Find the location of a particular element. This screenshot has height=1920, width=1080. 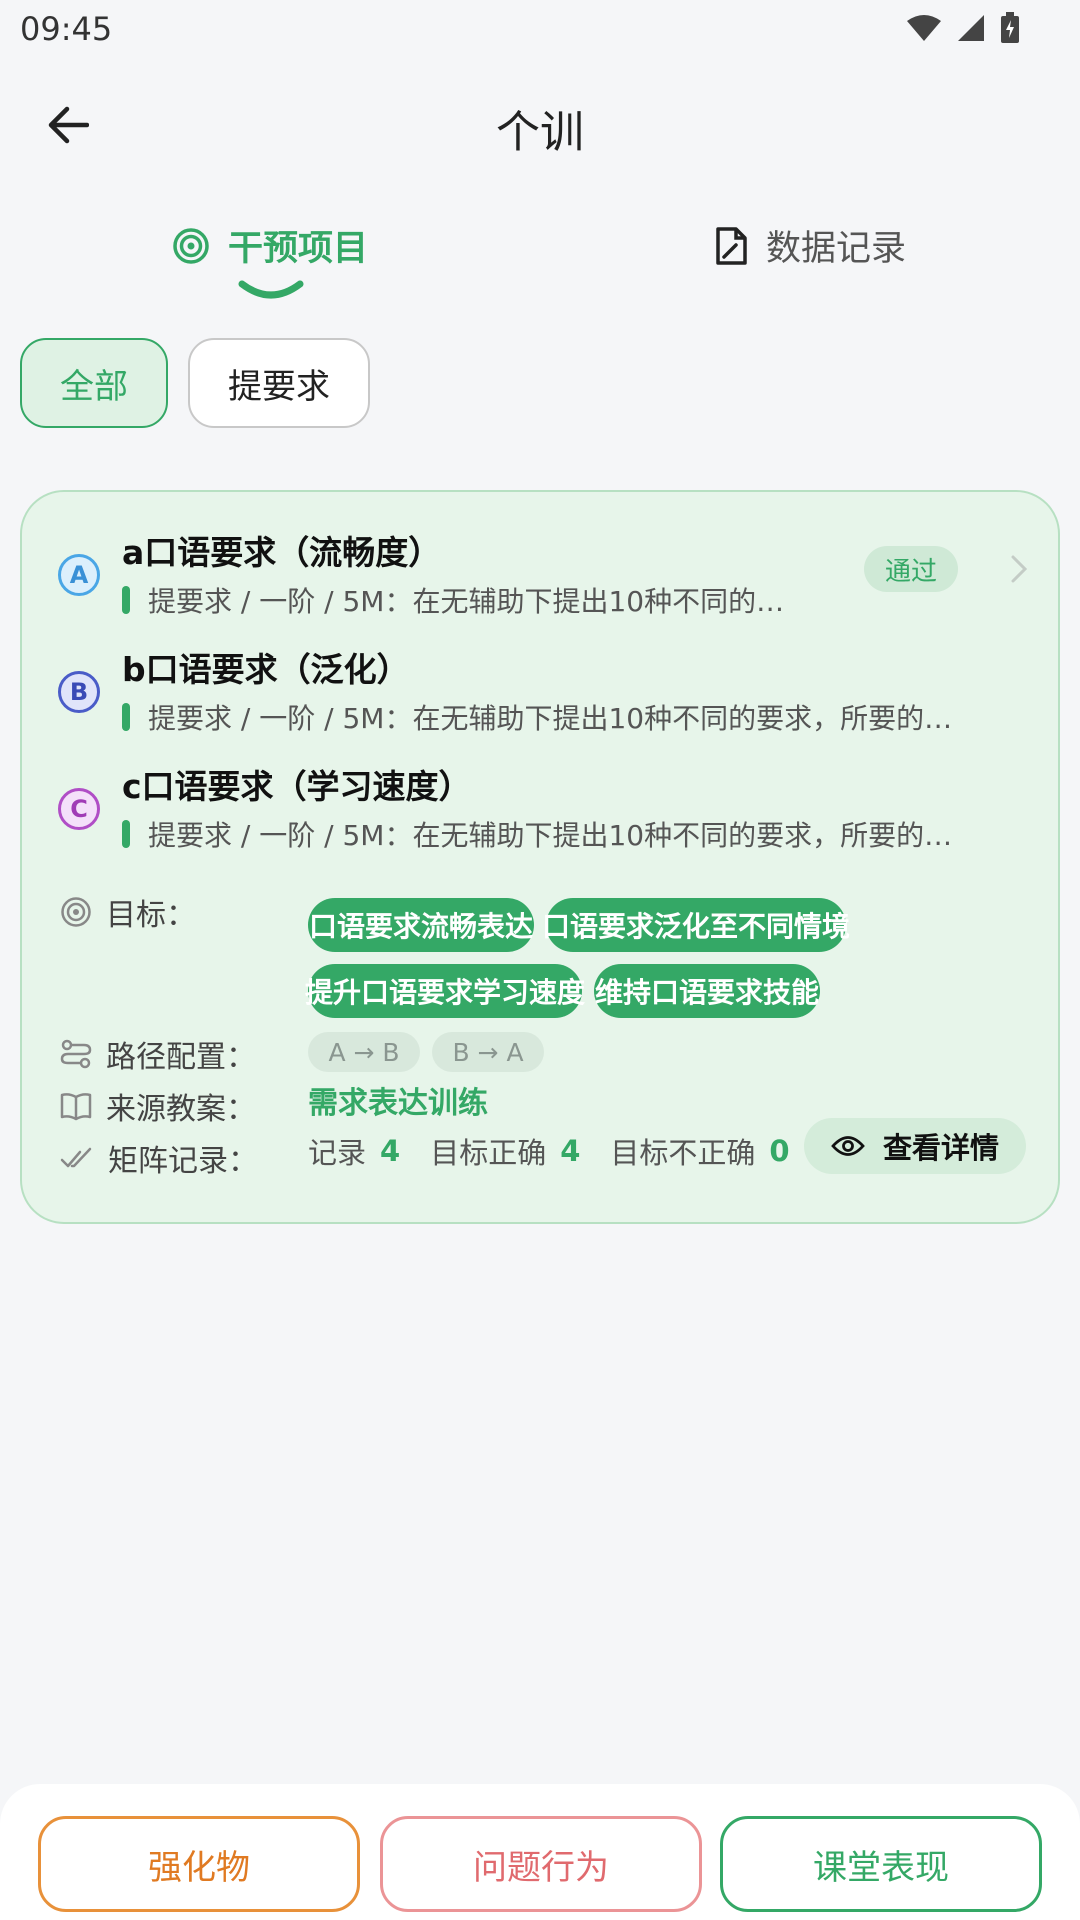

tab-active-indicator is located at coordinates (271, 289).